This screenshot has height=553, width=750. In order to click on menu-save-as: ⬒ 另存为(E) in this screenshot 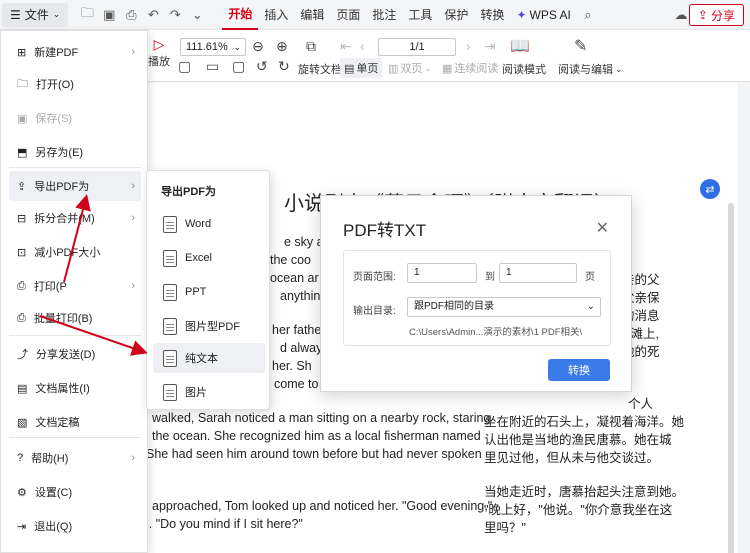, I will do `click(75, 152)`.